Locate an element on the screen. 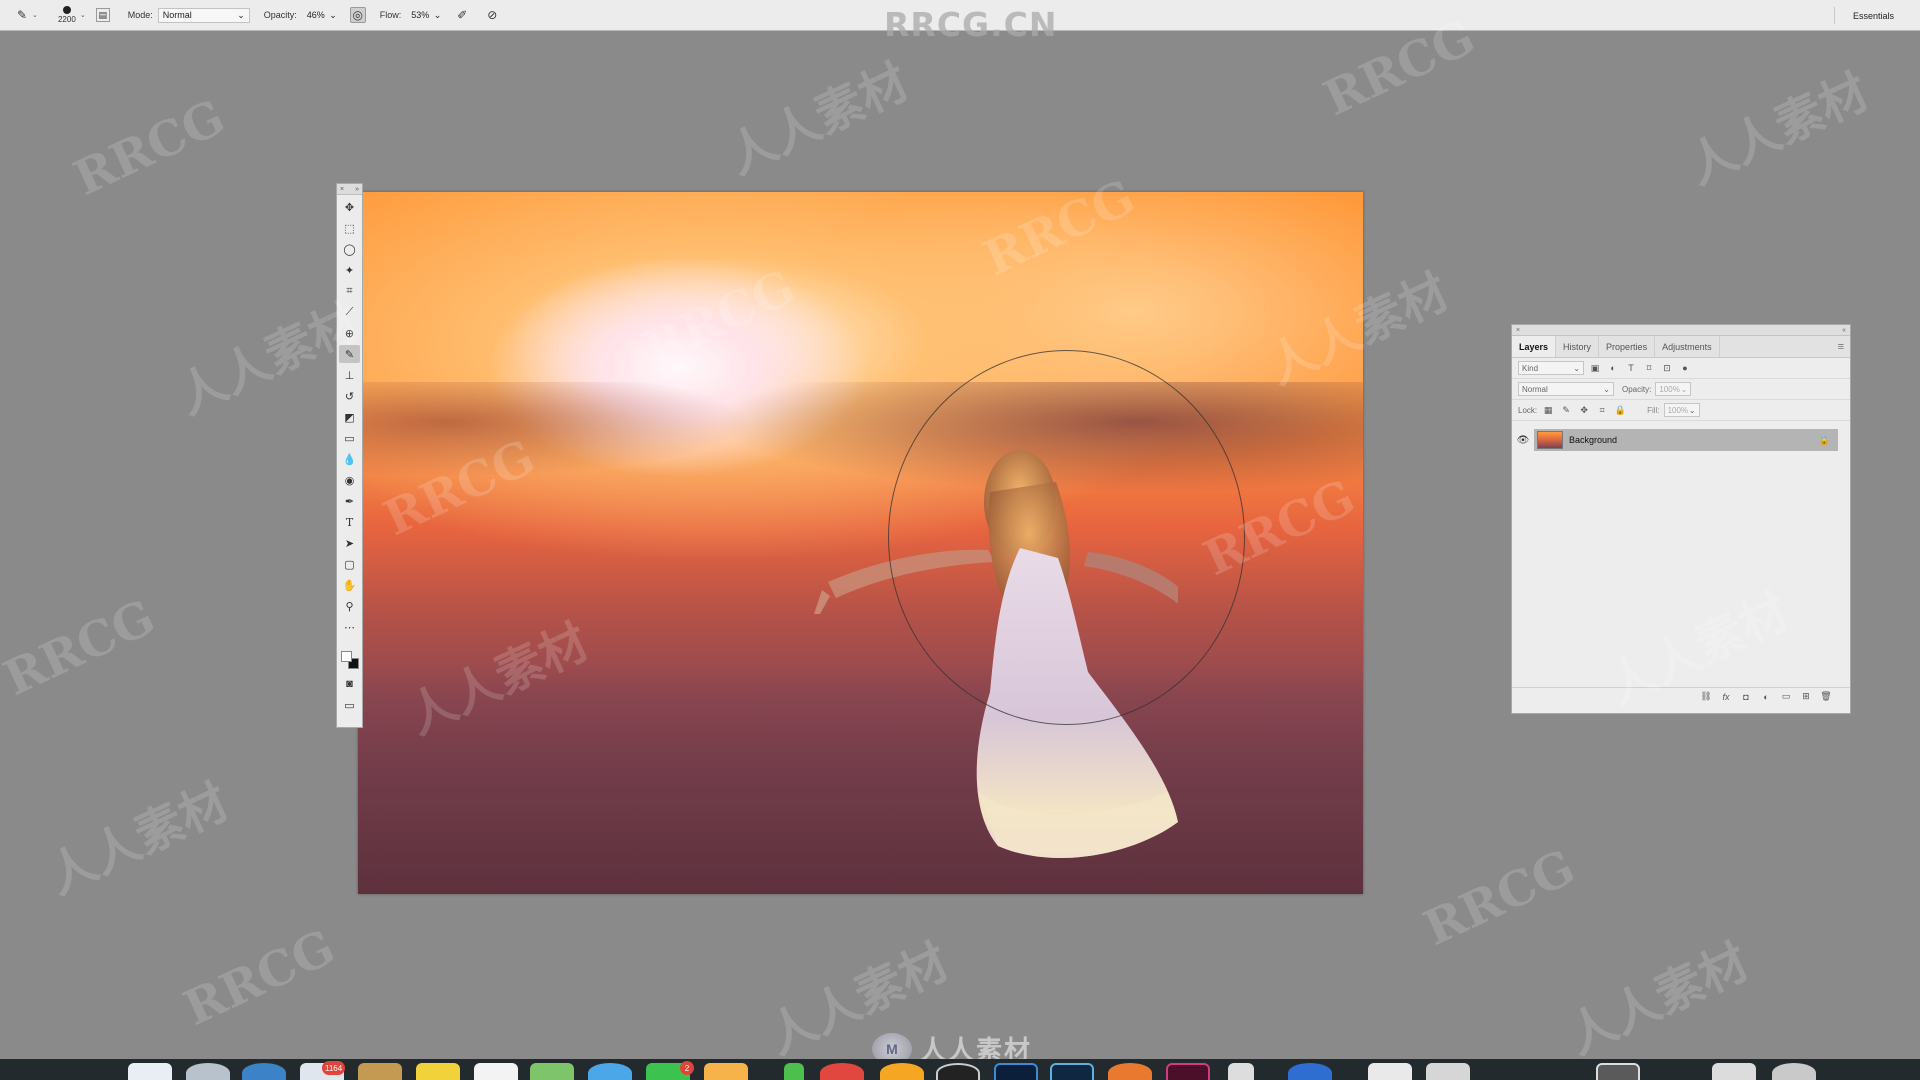 The height and width of the screenshot is (1080, 1920). layer-row: 👁 Background 🔒 is located at coordinates (1681, 440).